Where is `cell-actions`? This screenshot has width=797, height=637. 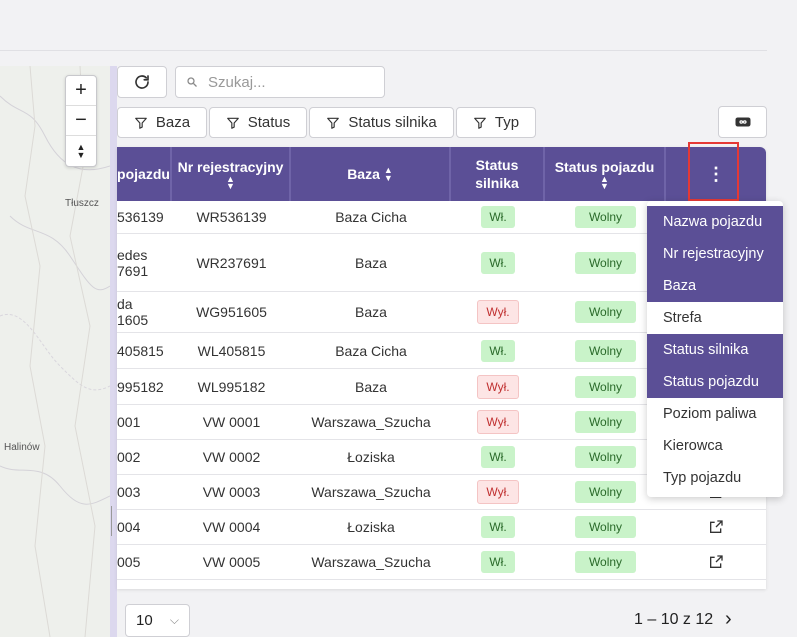
cell-actions is located at coordinates (716, 562).